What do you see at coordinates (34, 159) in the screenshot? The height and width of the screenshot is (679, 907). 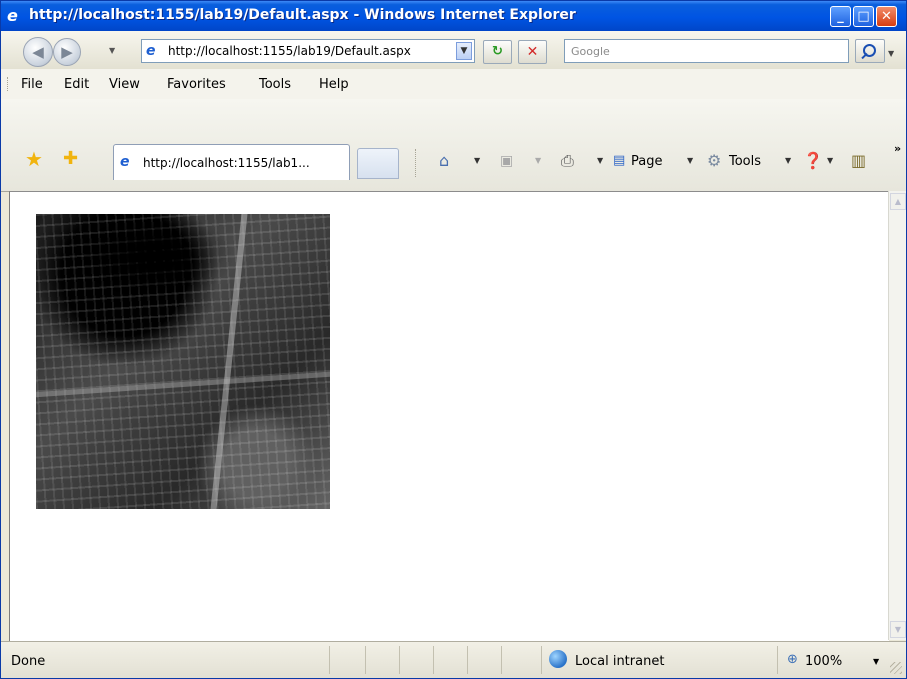 I see `favorites-center-icon: ★` at bounding box center [34, 159].